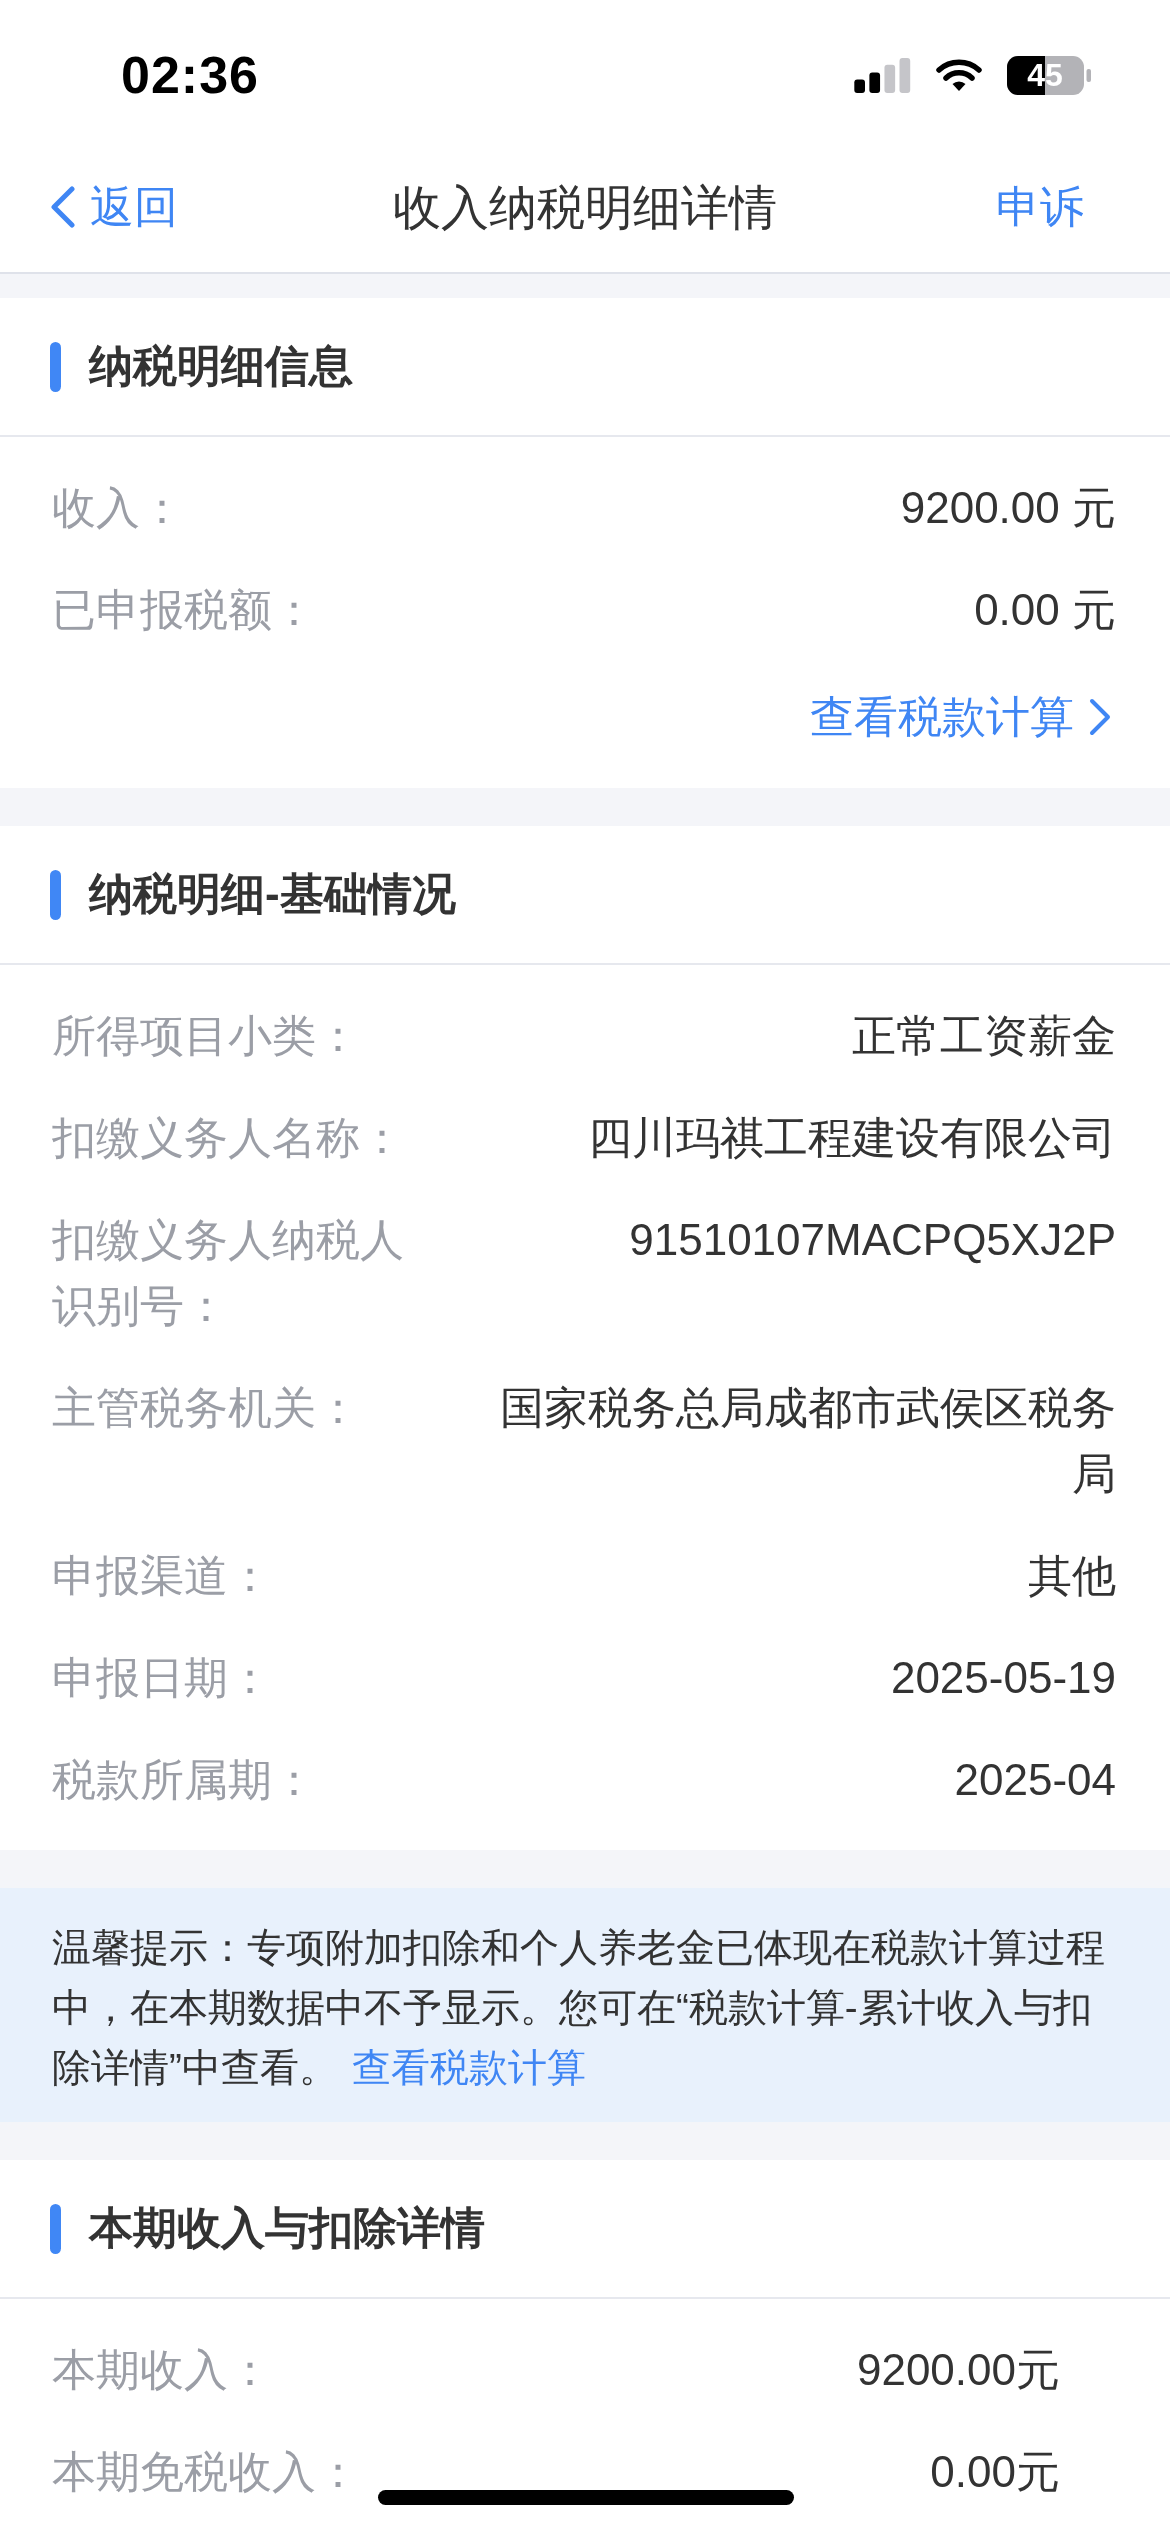 This screenshot has width=1170, height=2532. Describe the element at coordinates (852, 1138) in the screenshot. I see `field-value: 四川玛祺工程建设有限公司` at that location.